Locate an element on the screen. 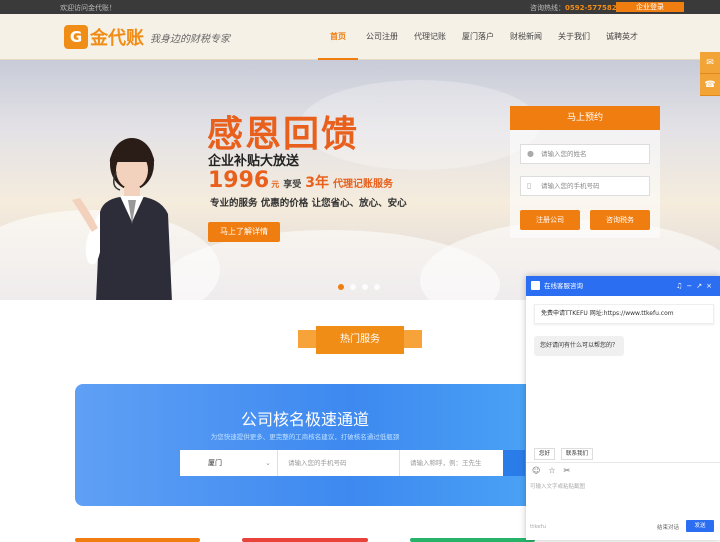 Image resolution: width=720 pixels, height=542 pixels. booking-name-input: ● 请输入您的姓名 is located at coordinates (585, 154).